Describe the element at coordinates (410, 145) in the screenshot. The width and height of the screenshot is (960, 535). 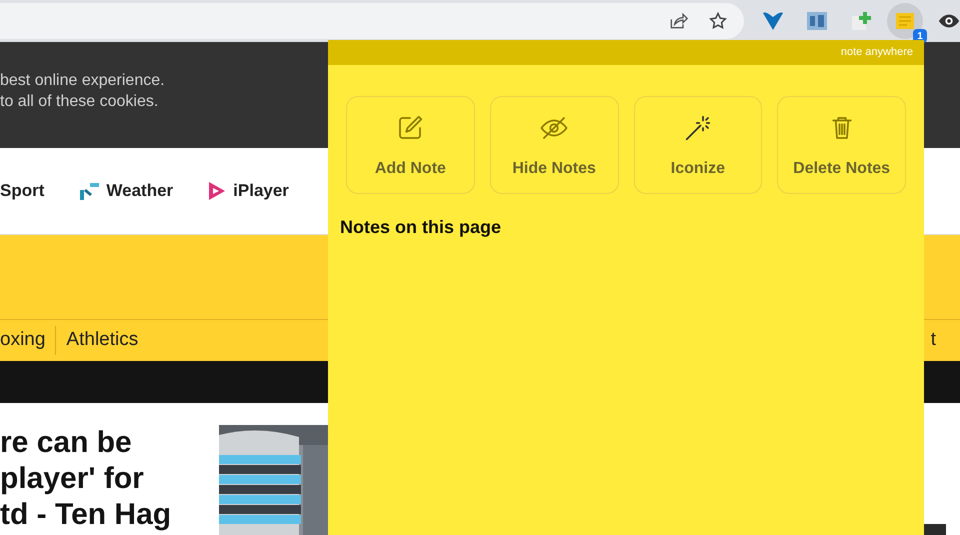
I see `action-button: Add Note` at that location.